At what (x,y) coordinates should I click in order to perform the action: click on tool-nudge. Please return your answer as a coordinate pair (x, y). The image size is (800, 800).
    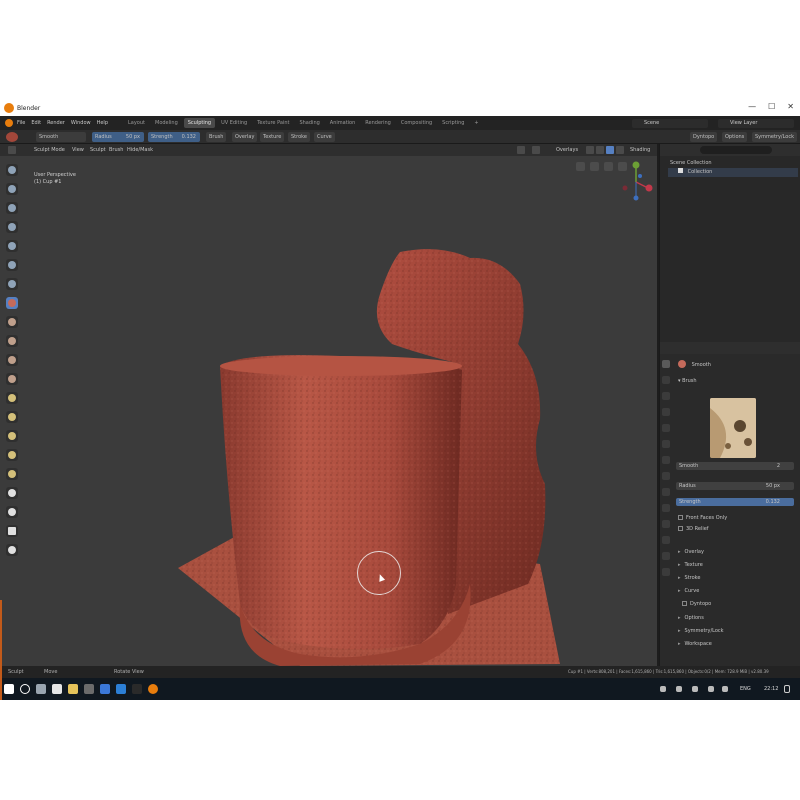
    Looking at the image, I should click on (12, 455).